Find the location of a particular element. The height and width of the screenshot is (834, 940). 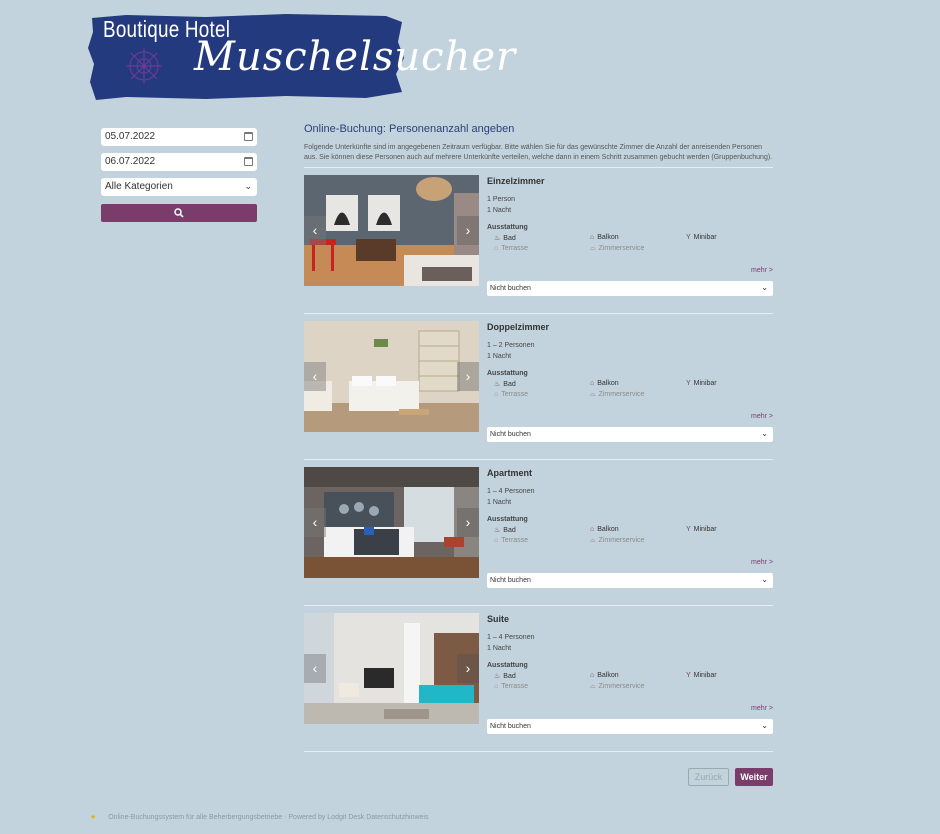

date-to-value: 06.07.2022 is located at coordinates (130, 161).